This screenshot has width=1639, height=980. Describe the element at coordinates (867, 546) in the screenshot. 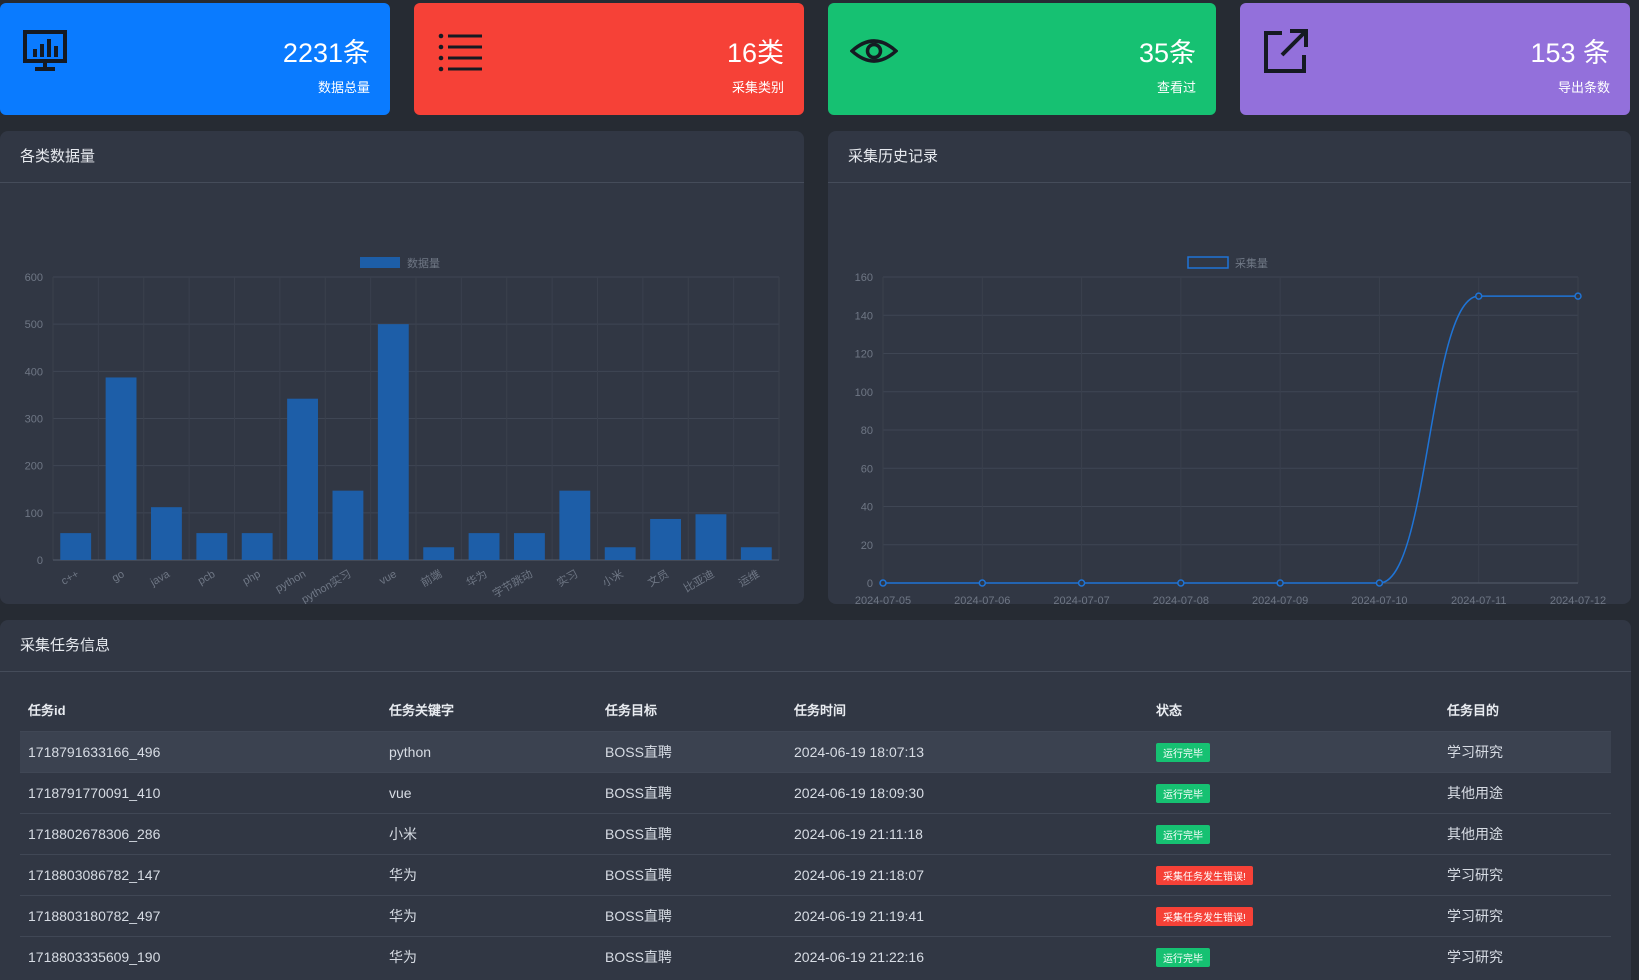

I see `y-tick-label: 20` at that location.